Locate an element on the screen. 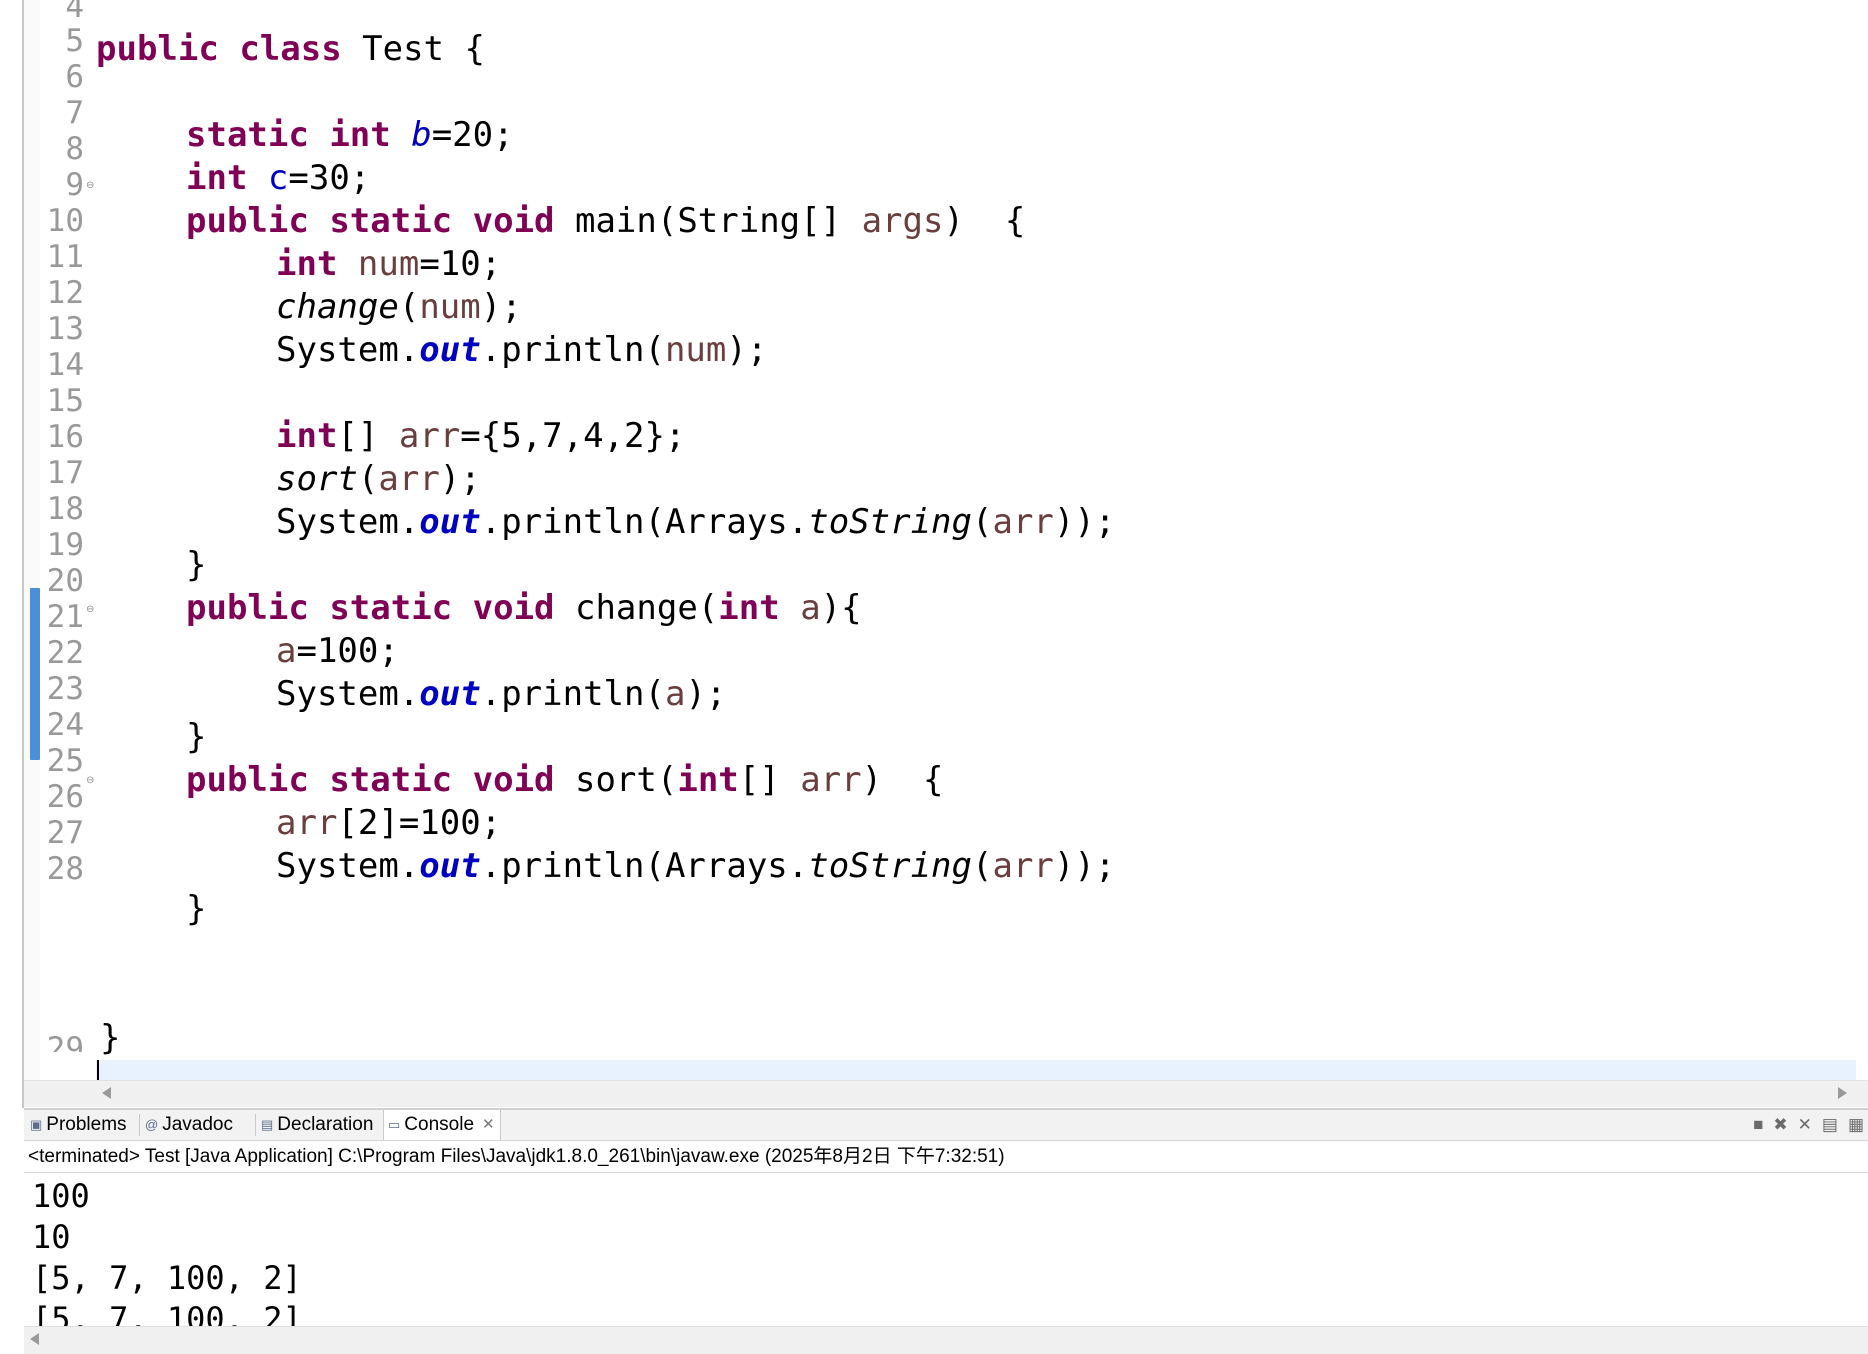  tab-javadoc: @ Javadoc is located at coordinates (197, 1125).